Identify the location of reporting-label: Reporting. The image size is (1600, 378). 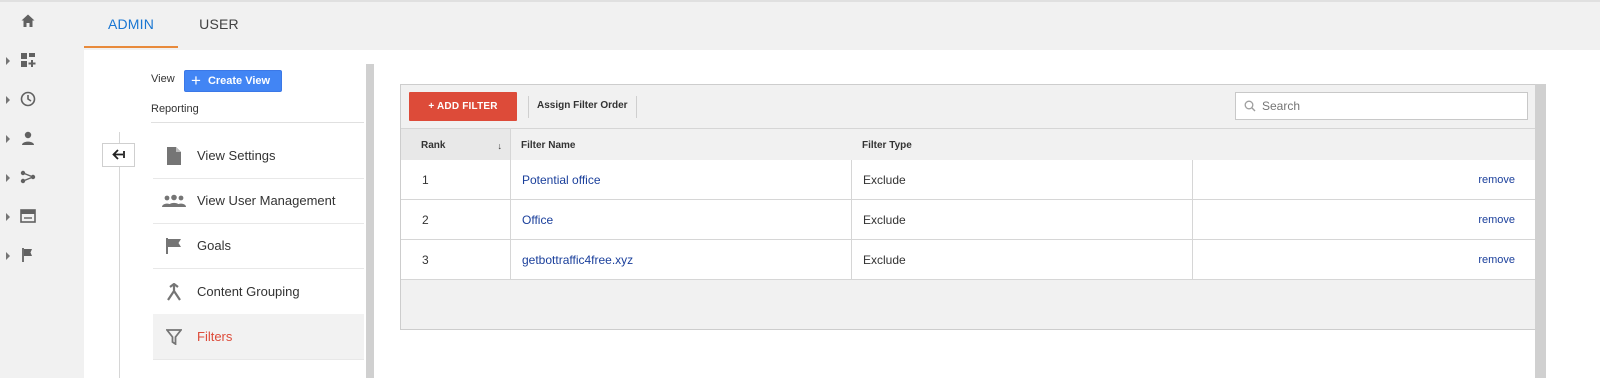
(175, 109).